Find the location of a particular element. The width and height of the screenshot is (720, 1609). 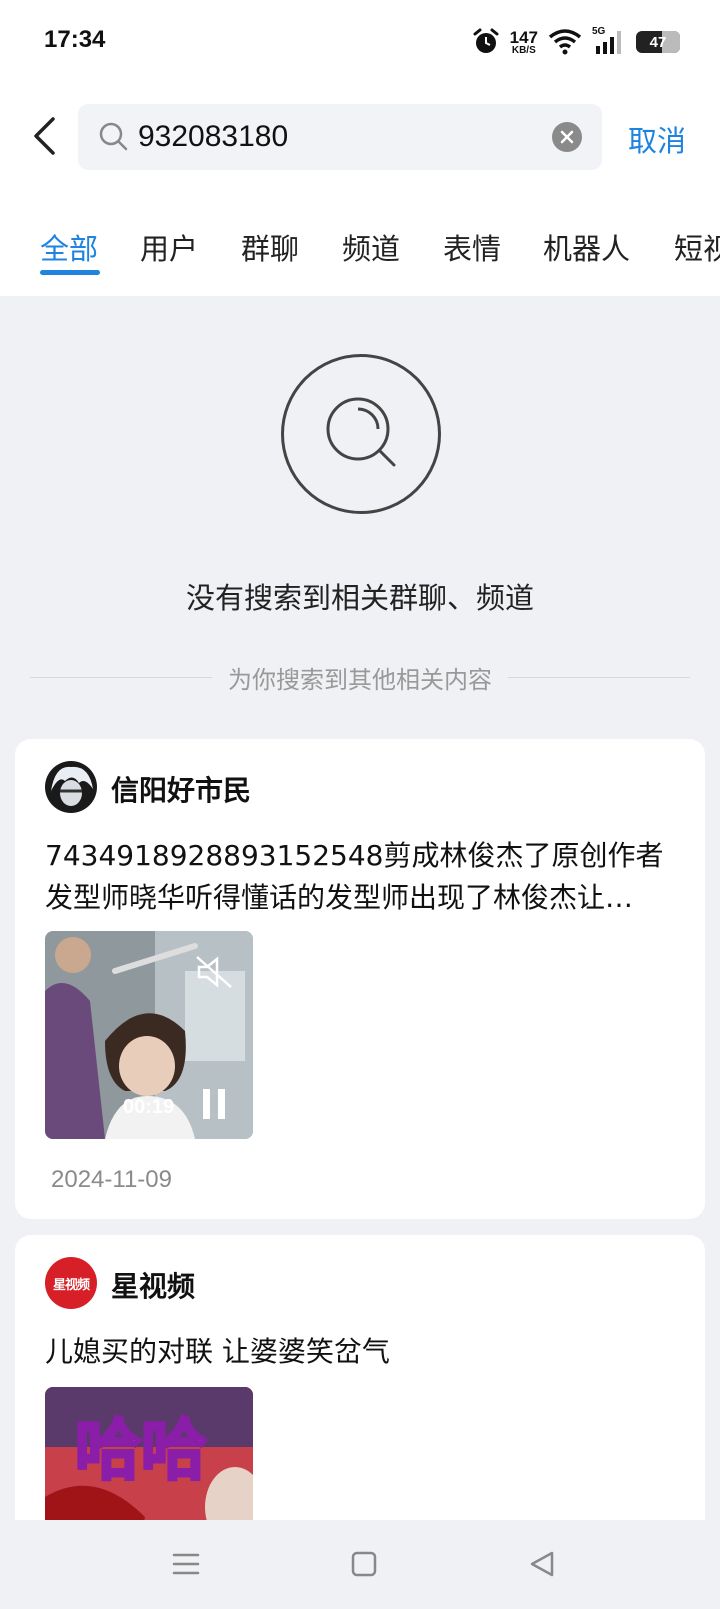

system-nav-bar is located at coordinates (360, 1564).